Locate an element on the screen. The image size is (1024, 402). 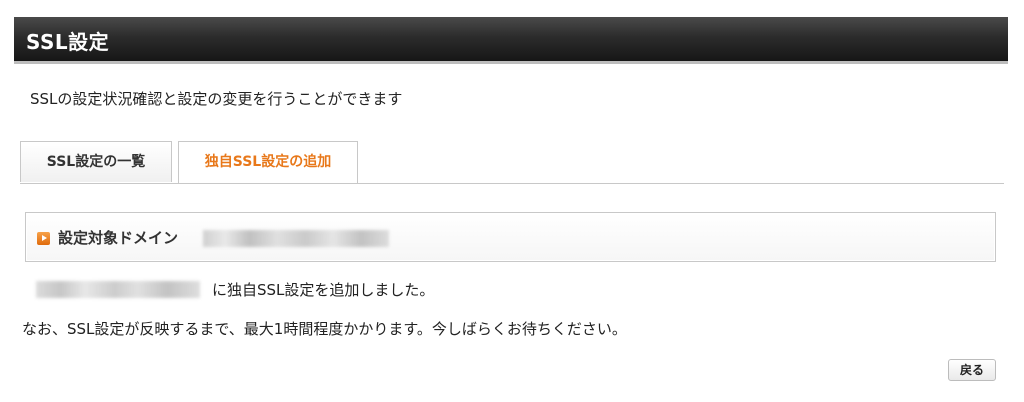
tab-bar: SSL設定の一覧 独自SSL設定の追加 is located at coordinates (512, 162).